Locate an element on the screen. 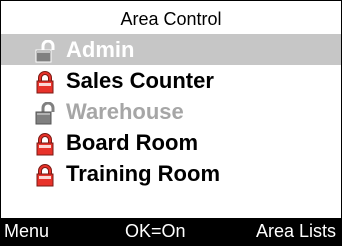 The width and height of the screenshot is (342, 246). area-row-training-room: Training Room is located at coordinates (171, 173).